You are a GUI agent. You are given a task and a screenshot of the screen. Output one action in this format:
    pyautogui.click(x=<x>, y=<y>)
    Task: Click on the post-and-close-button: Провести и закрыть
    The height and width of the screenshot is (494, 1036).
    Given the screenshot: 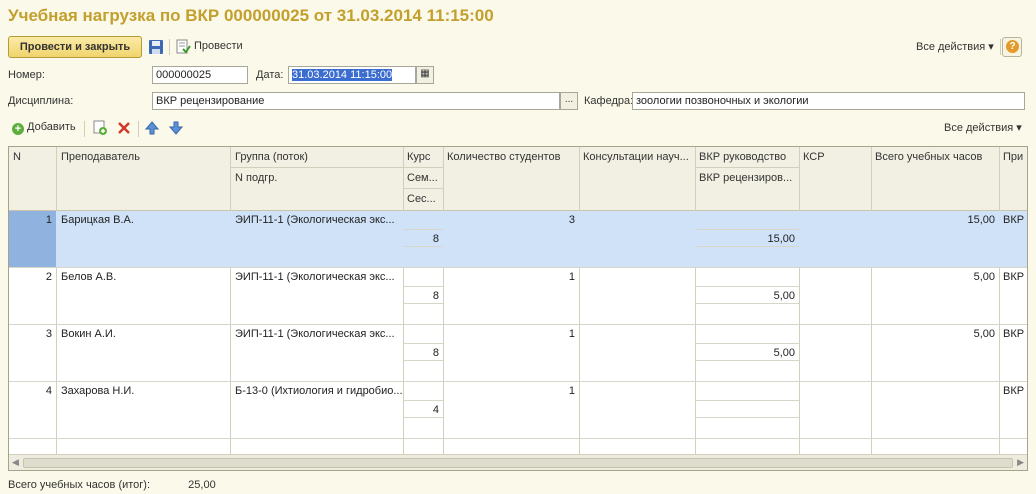 What is the action you would take?
    pyautogui.click(x=75, y=47)
    